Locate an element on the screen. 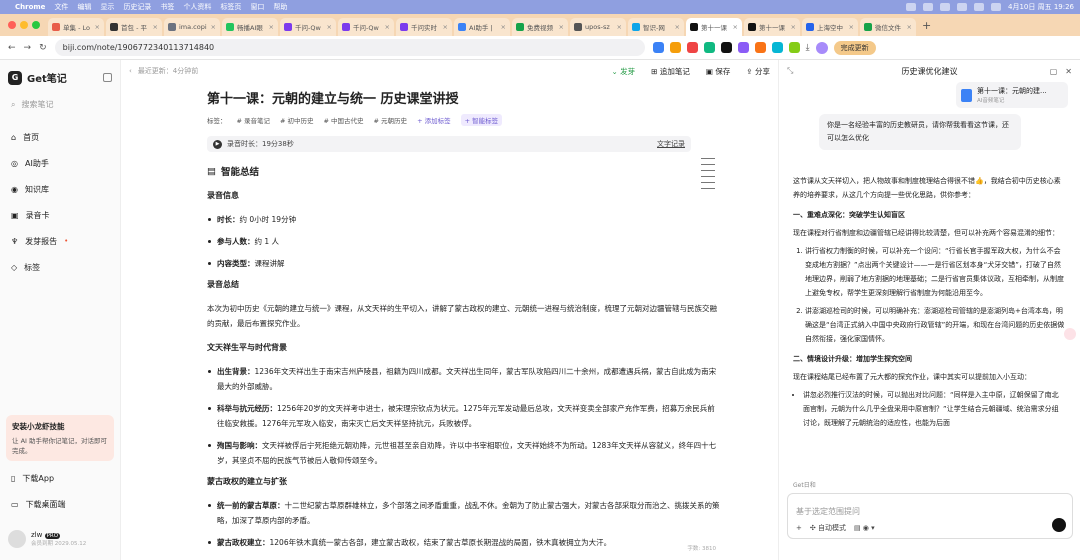 The image size is (1080, 560). browser-tab: AI助手 | × is located at coordinates (482, 27).